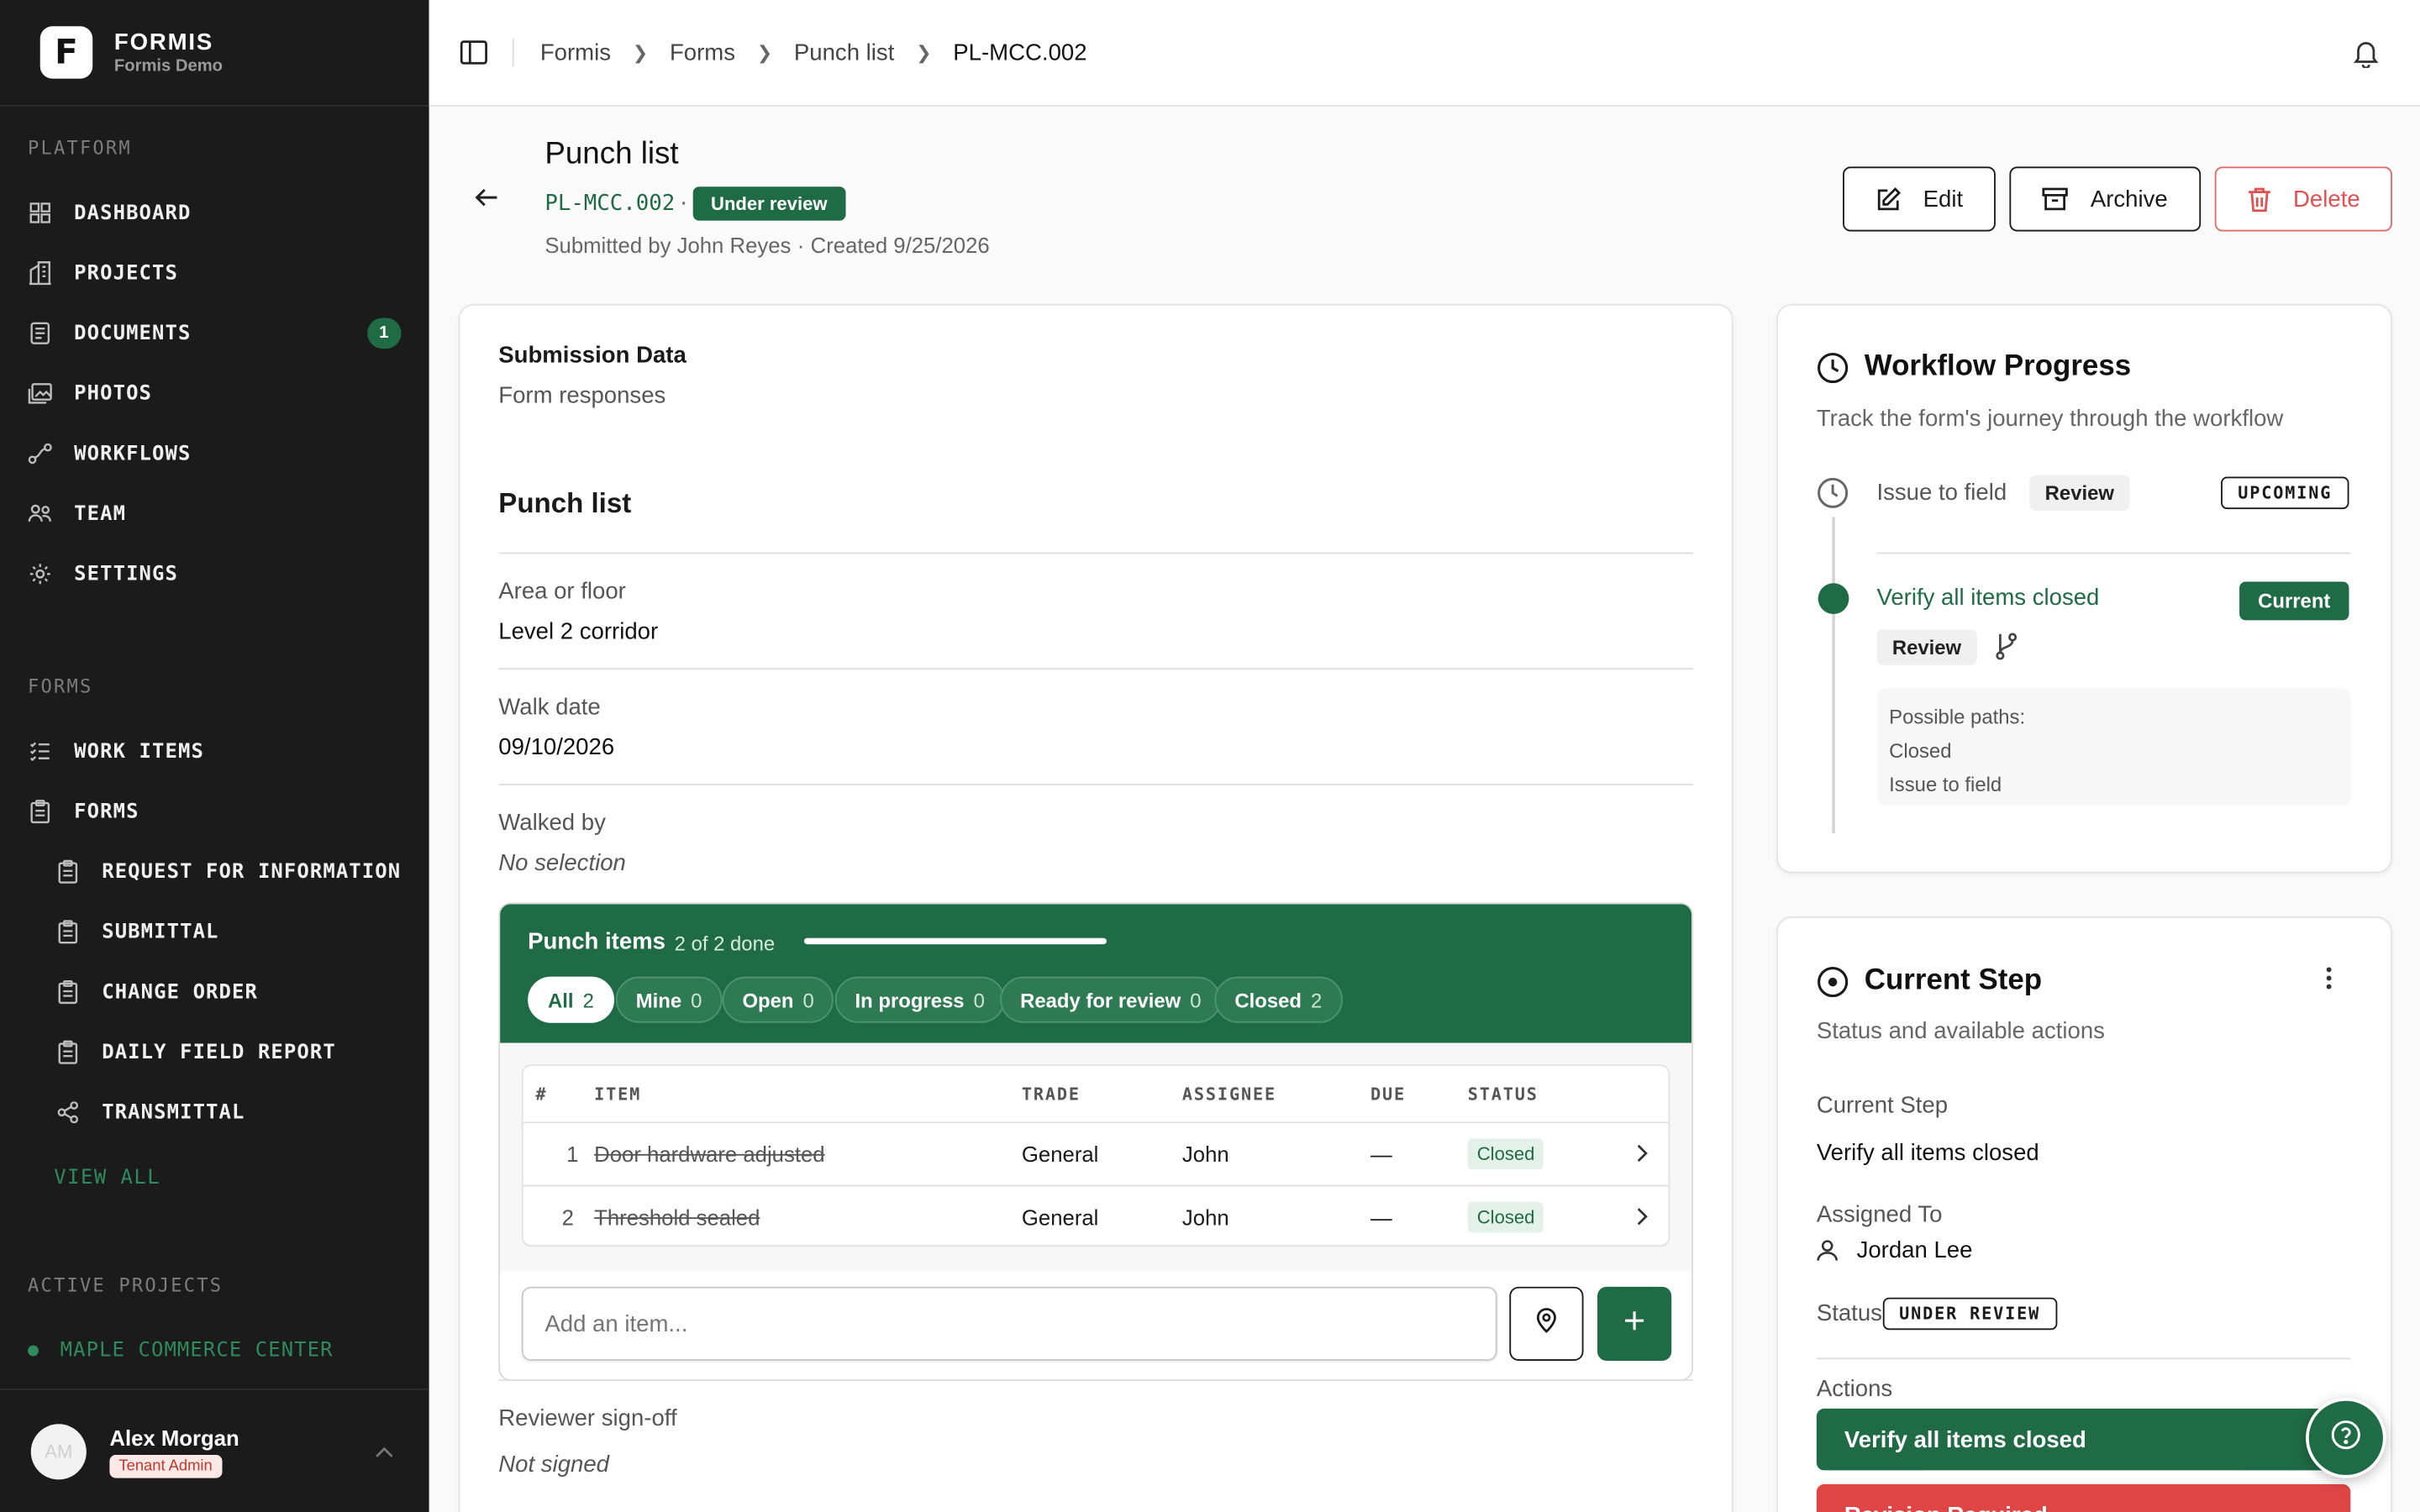 This screenshot has width=2420, height=1512. What do you see at coordinates (2084, 1497) in the screenshot?
I see `revision-required-button: Revision Required` at bounding box center [2084, 1497].